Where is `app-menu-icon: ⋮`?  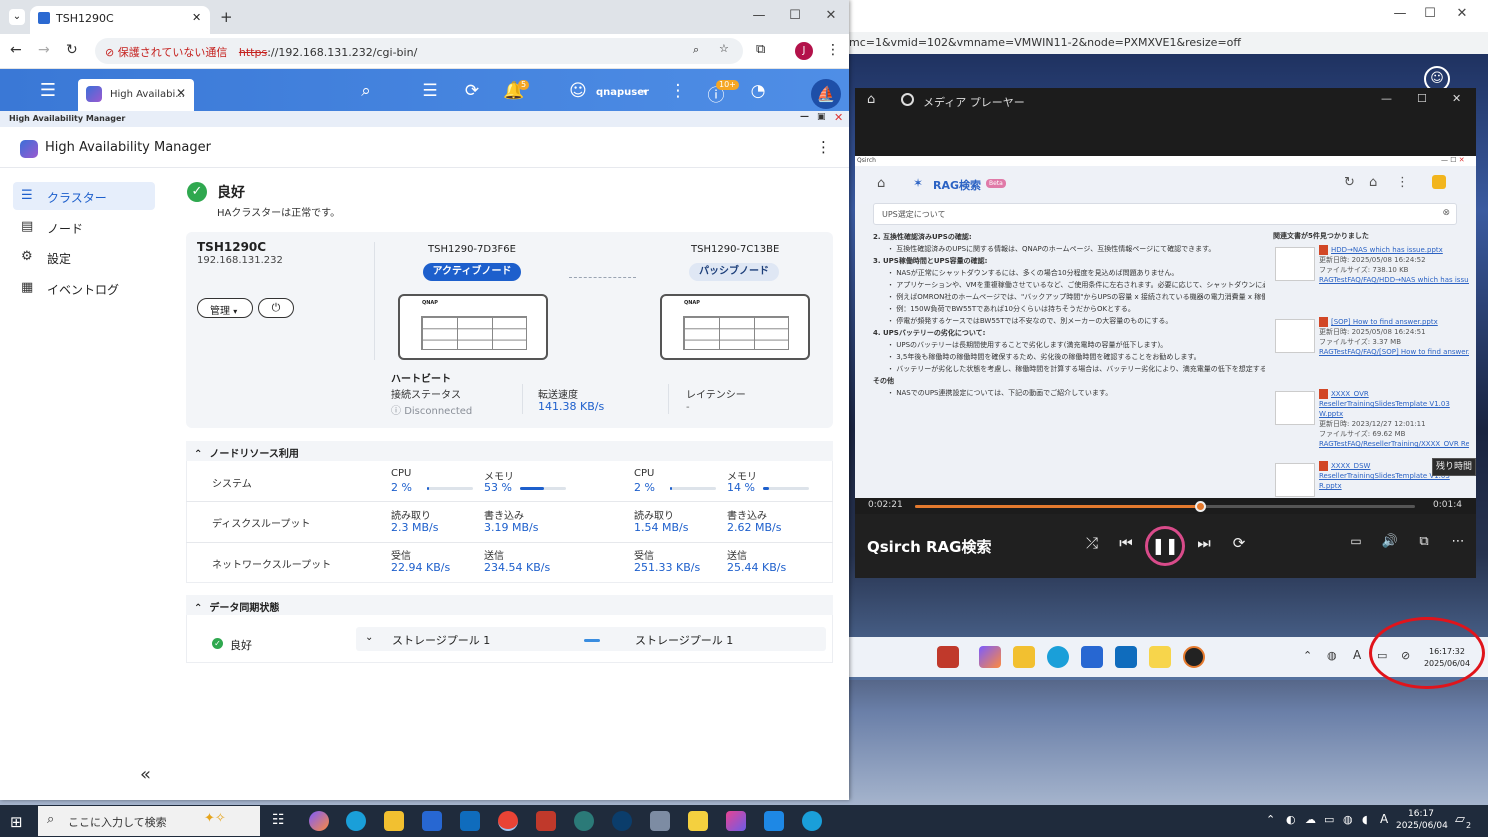
app-menu-icon: ⋮ is located at coordinates (823, 147).